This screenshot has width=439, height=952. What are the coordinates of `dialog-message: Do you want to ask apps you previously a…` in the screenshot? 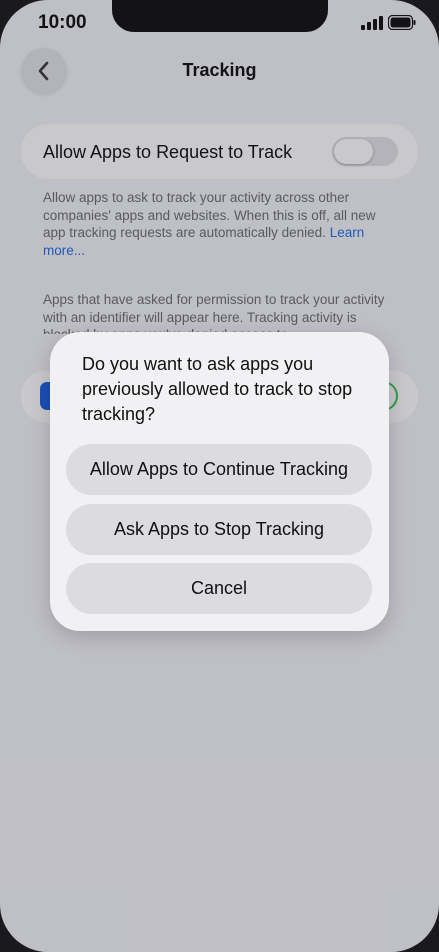 It's located at (217, 389).